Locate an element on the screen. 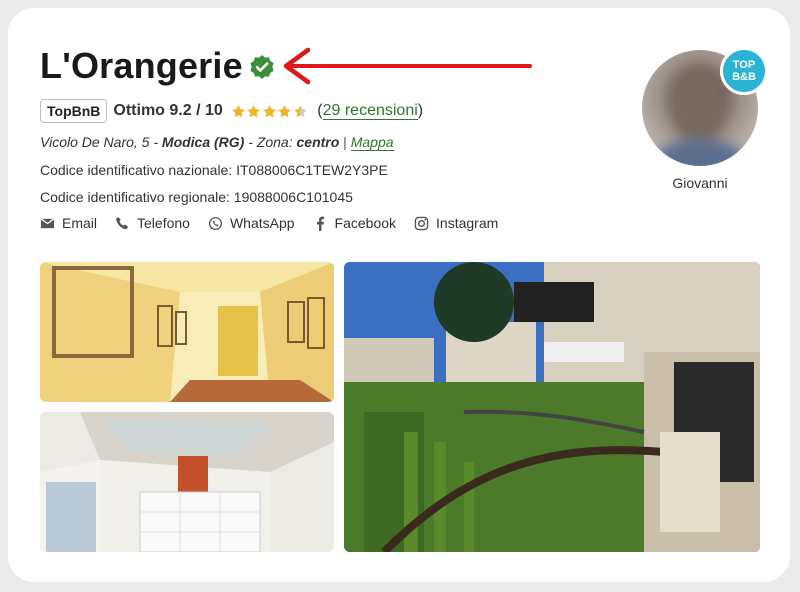  email-icon is located at coordinates (47, 222).